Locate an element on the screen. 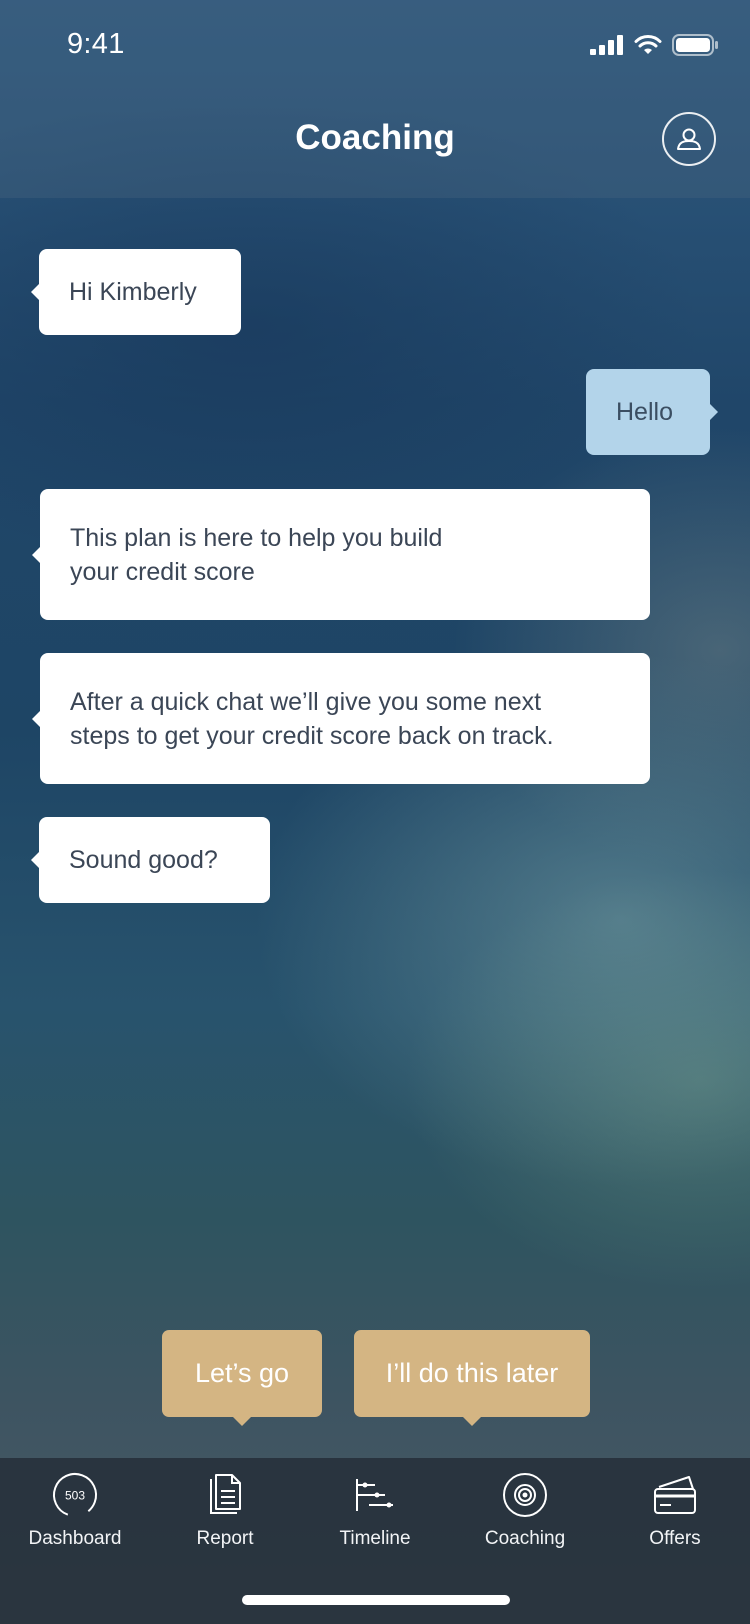 The height and width of the screenshot is (1624, 750). status-time: 9:41 is located at coordinates (96, 44).